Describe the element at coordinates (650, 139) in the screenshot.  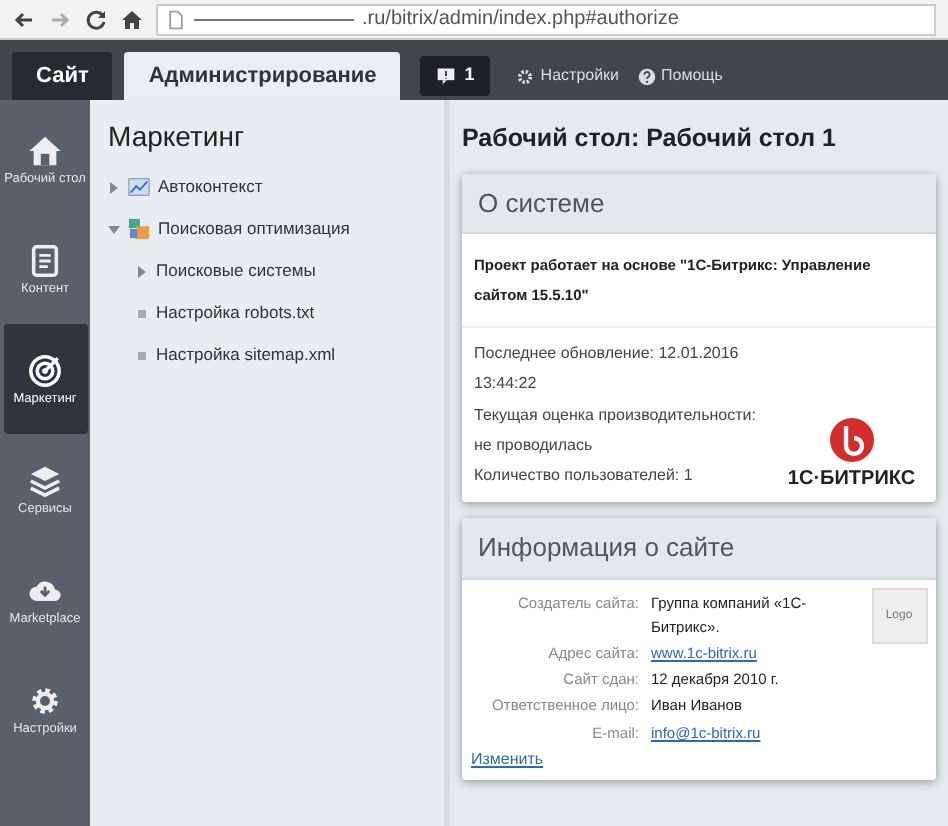
I see `page-title: Рабочий стол: Рабочий стол 1` at that location.